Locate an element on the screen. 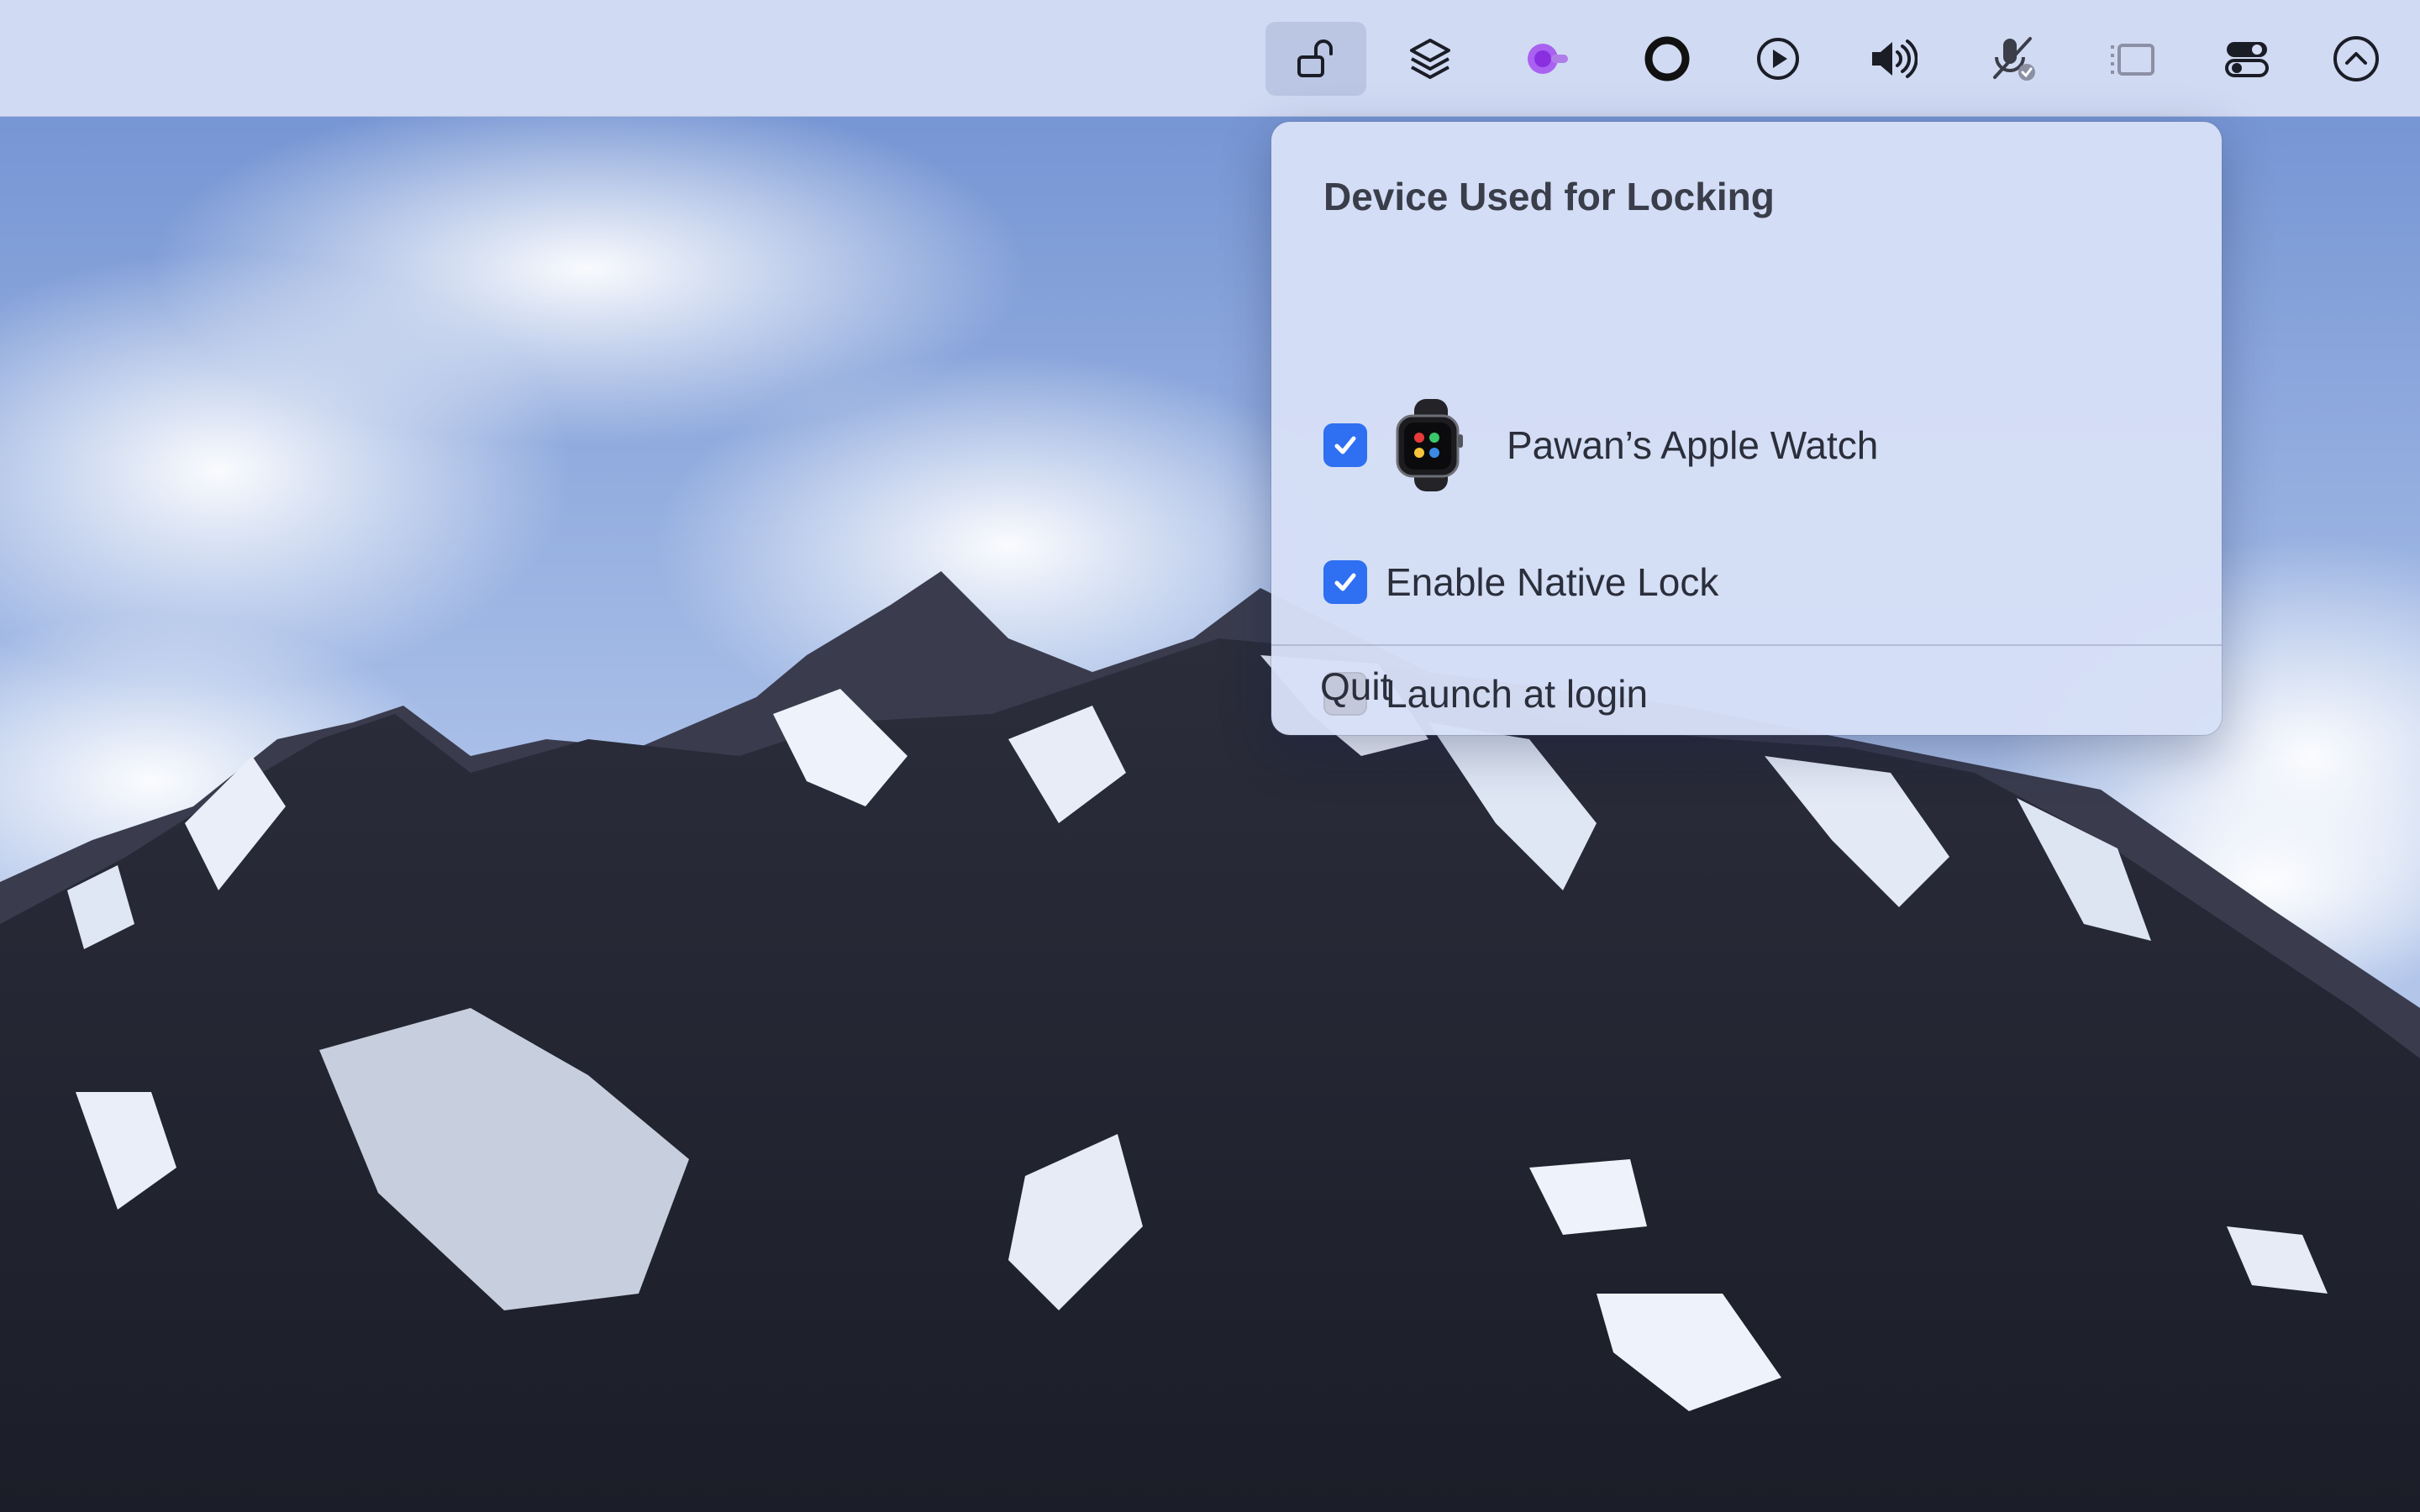 The image size is (2420, 1512). launch-at-login-label: Launch at login is located at coordinates (1517, 694).